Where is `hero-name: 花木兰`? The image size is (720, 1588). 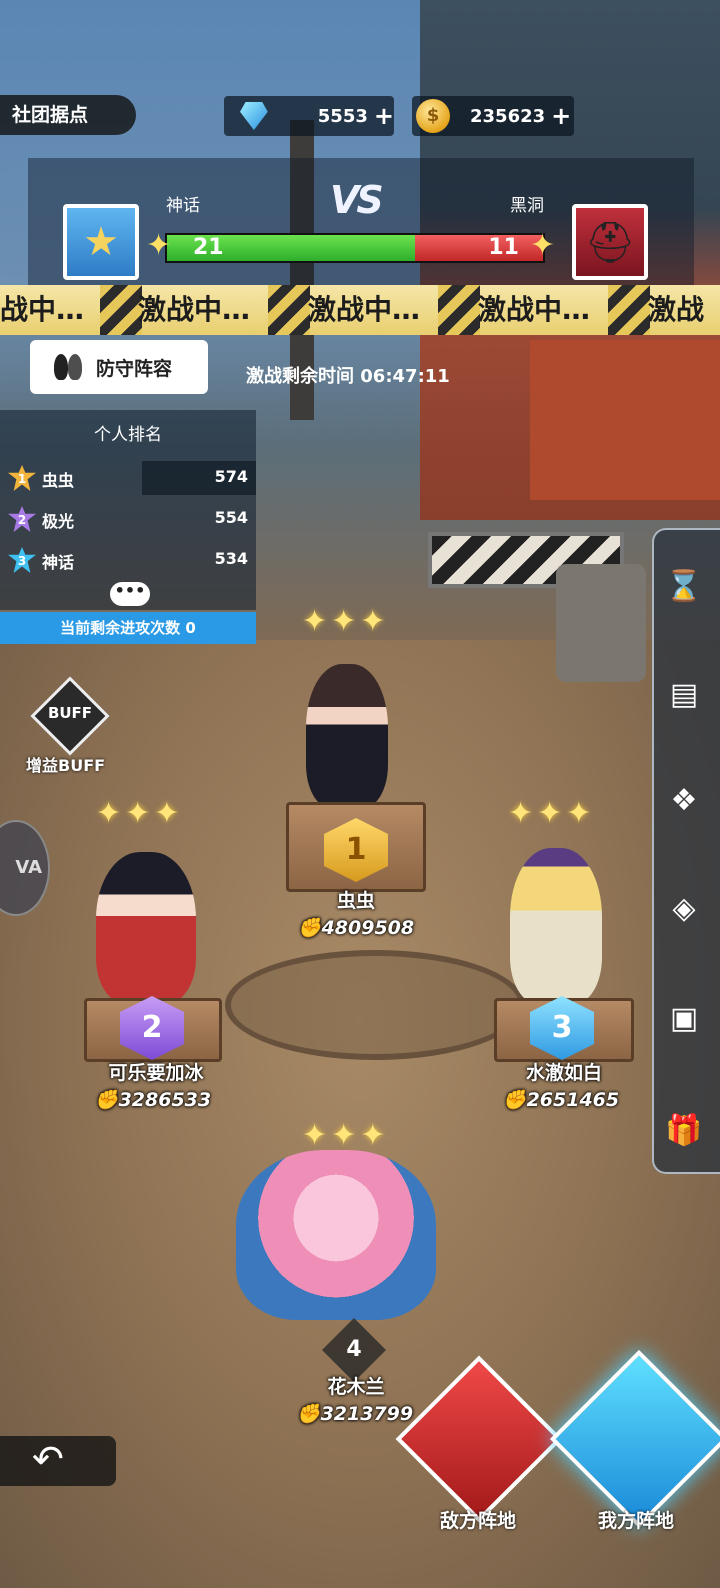 hero-name: 花木兰 is located at coordinates (356, 1387).